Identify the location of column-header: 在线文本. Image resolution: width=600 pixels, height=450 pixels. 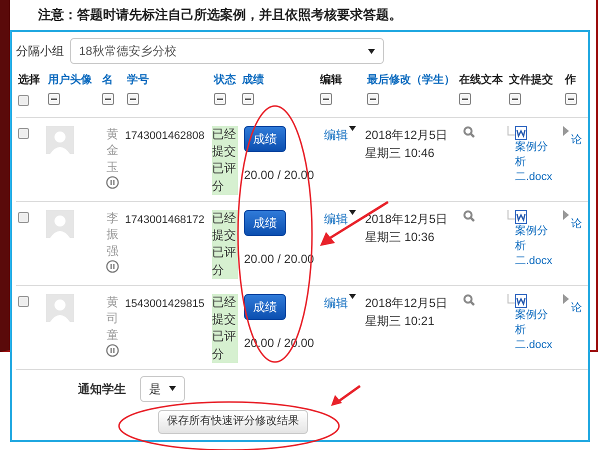
(481, 80).